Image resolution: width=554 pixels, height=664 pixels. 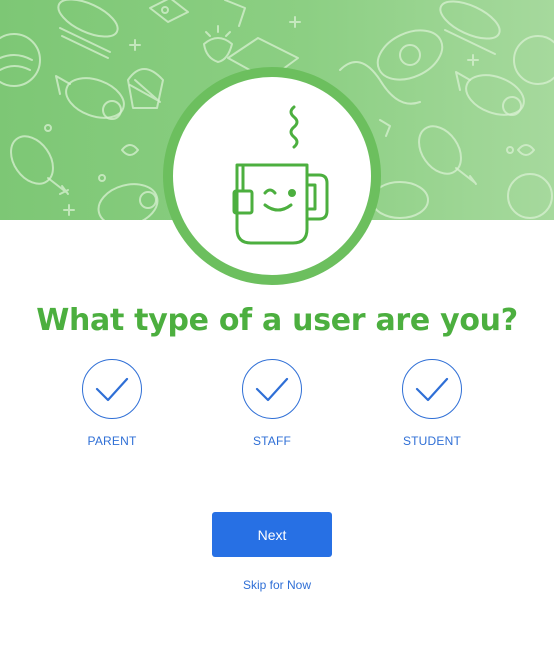 I want to click on option-staff: STAFF, so click(x=272, y=403).